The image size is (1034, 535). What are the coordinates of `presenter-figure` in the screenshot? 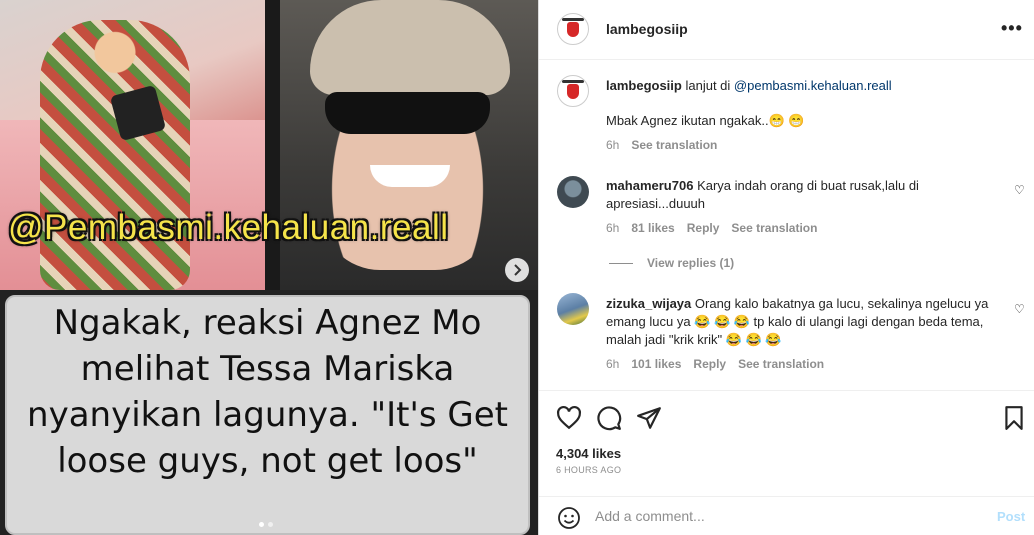 It's located at (115, 155).